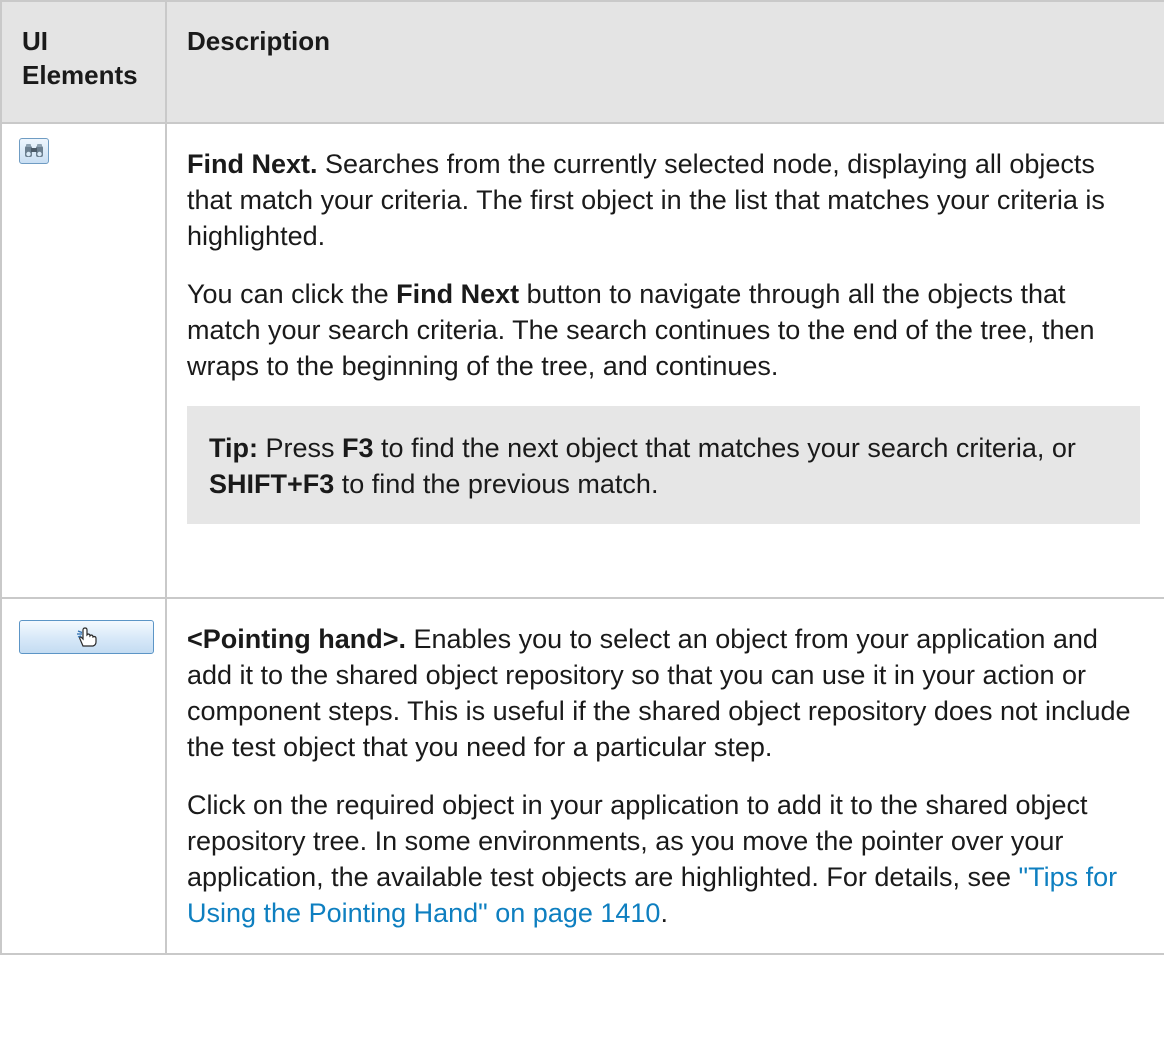 The height and width of the screenshot is (1048, 1164). Describe the element at coordinates (272, 484) in the screenshot. I see `tip-key-shift-f3: SHIFT+F3` at that location.